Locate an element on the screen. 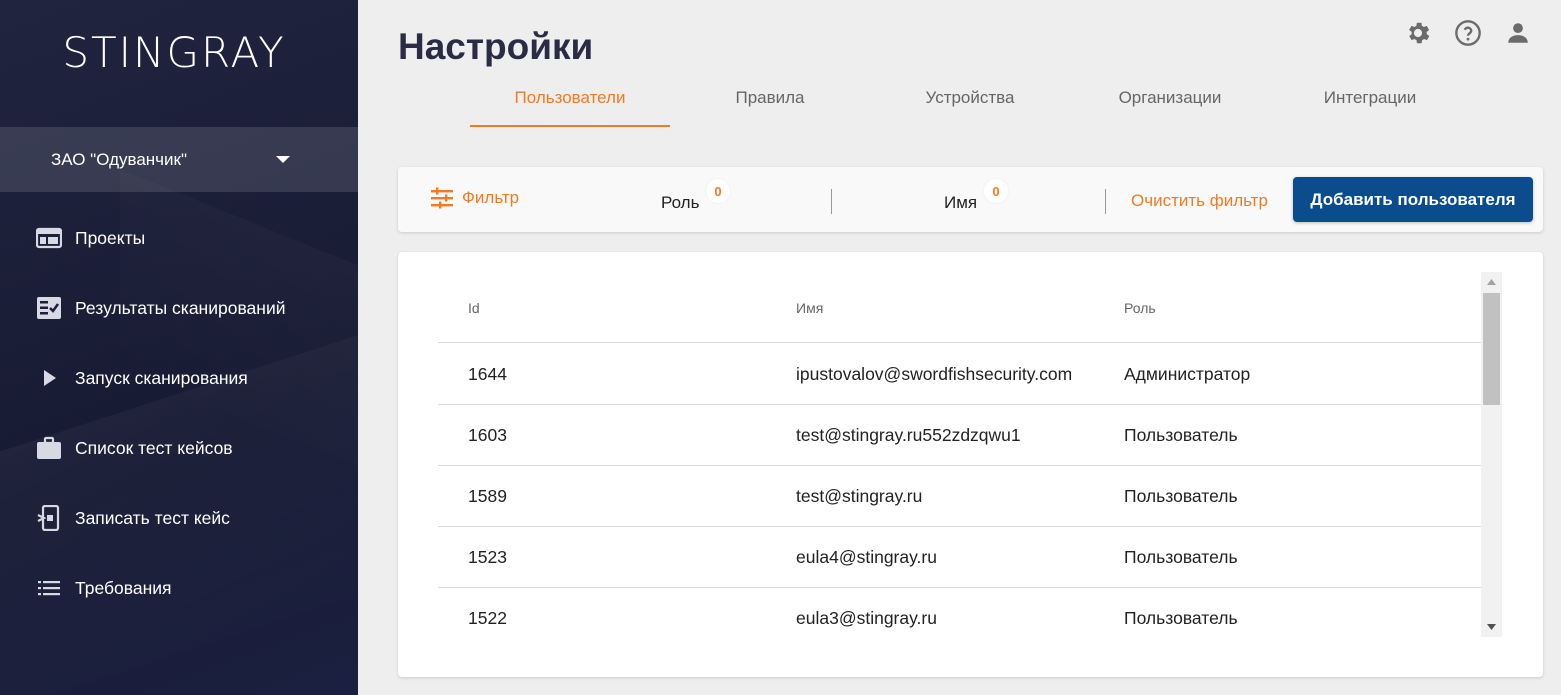 This screenshot has height=695, width=1561. cell-id: 1603 is located at coordinates (487, 435).